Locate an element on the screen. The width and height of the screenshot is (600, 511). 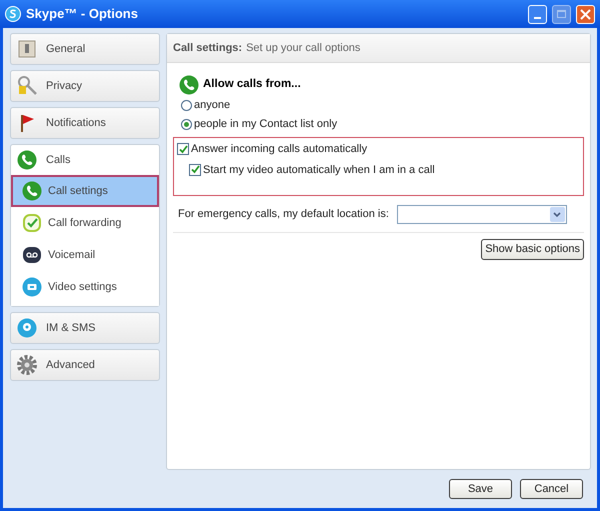
sidebar-item: Calls is located at coordinates (85, 160).